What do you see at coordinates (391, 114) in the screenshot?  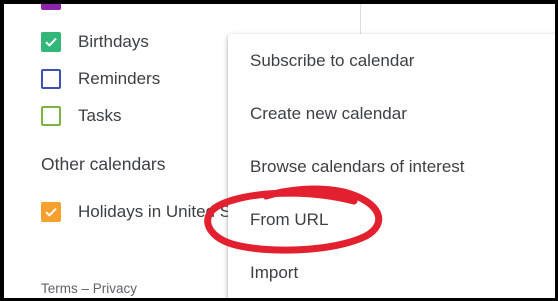 I see `menu-item-create-new: Create new calendar` at bounding box center [391, 114].